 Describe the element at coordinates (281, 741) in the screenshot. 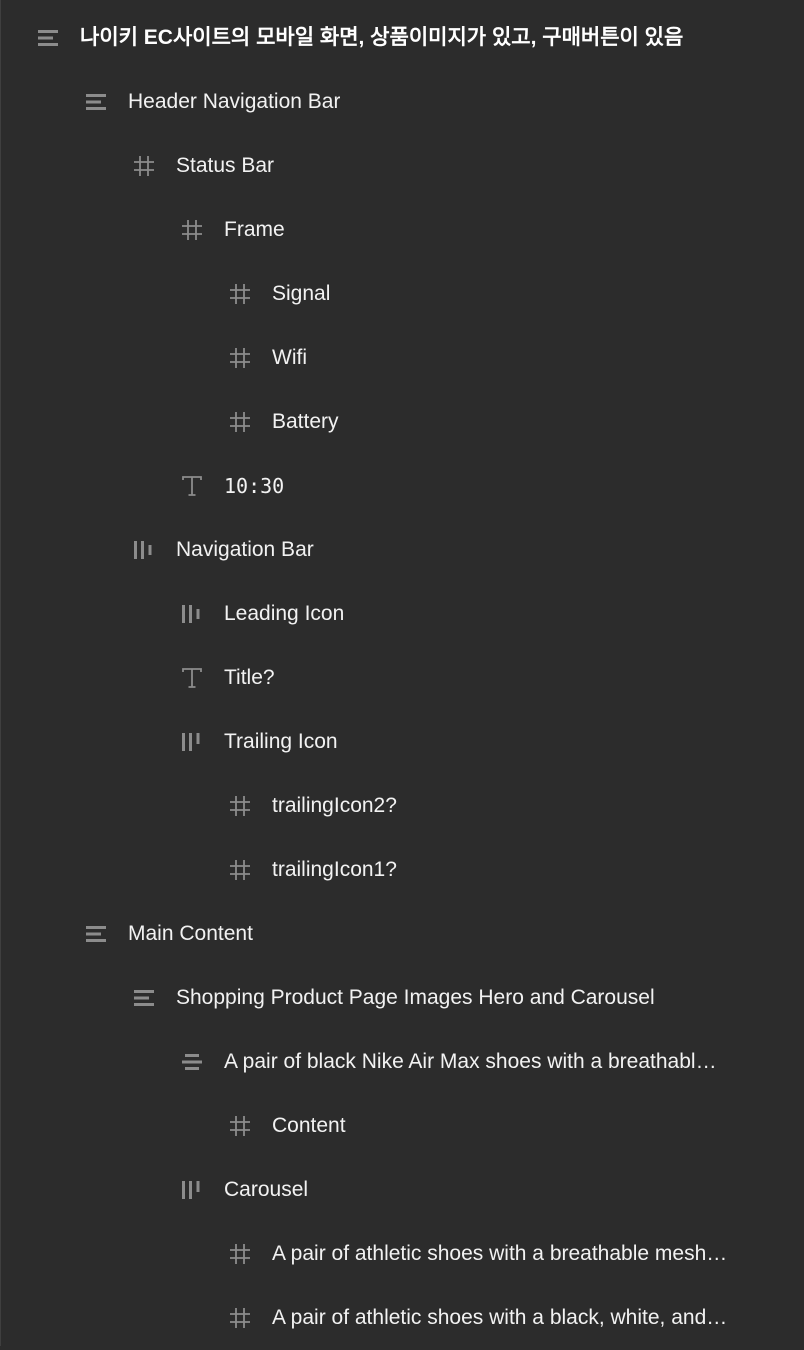

I see `layer-label: Trailing Icon` at that location.